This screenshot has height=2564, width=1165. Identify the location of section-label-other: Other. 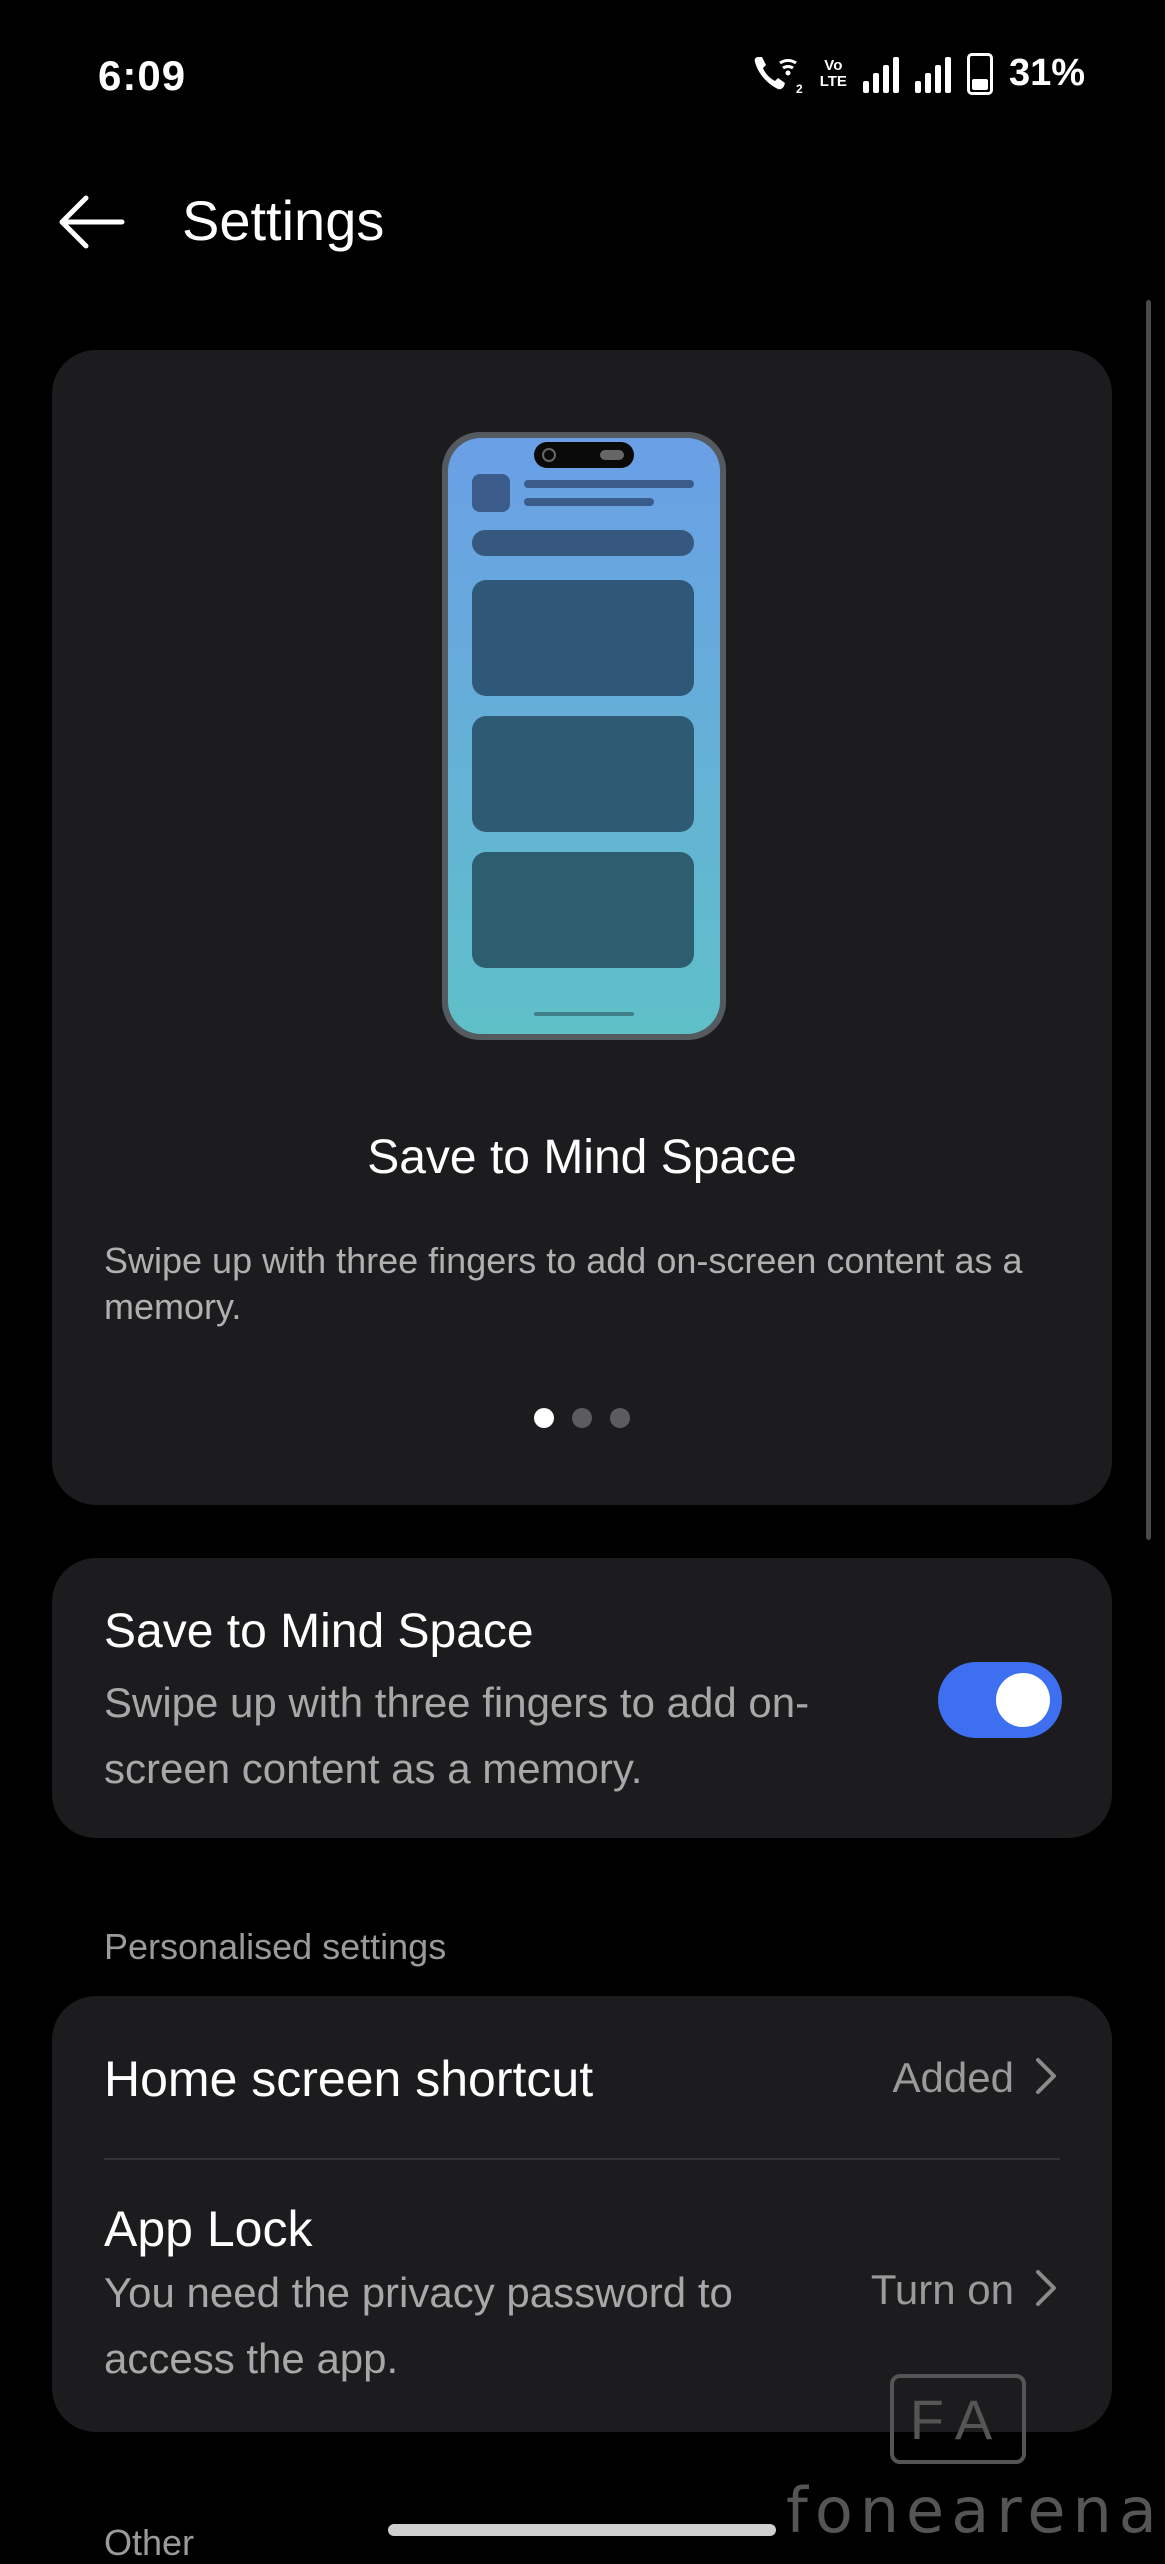
(149, 2542).